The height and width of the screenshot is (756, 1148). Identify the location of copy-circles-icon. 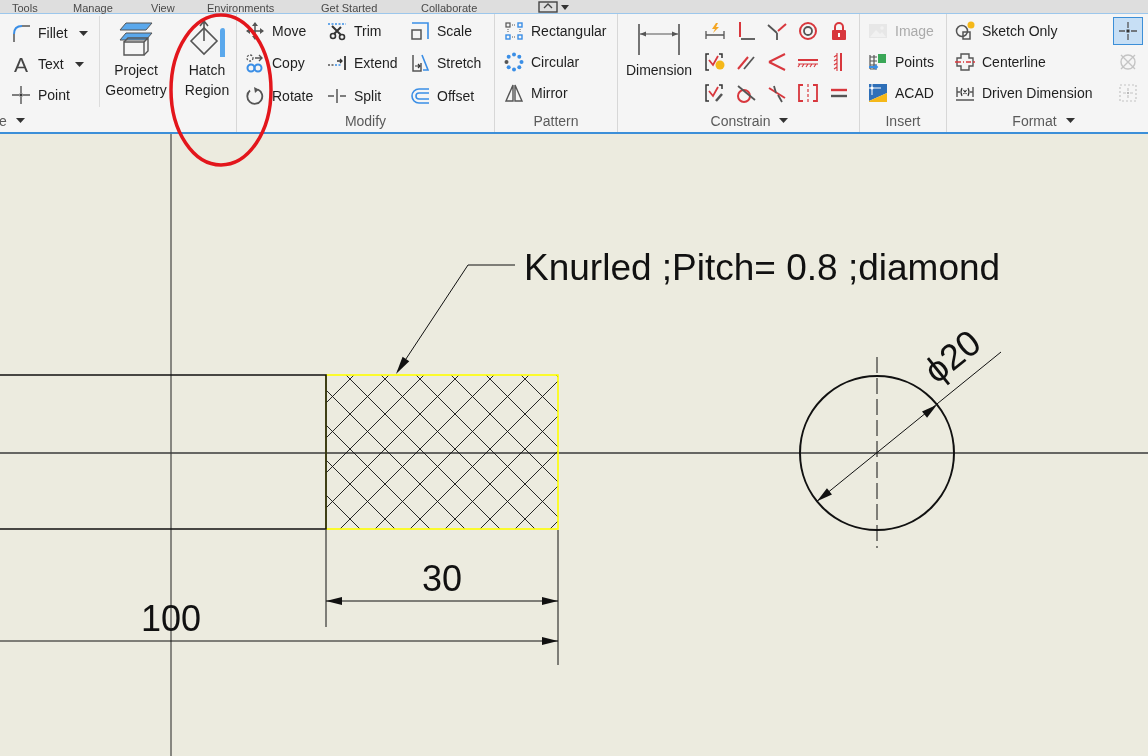
(255, 63).